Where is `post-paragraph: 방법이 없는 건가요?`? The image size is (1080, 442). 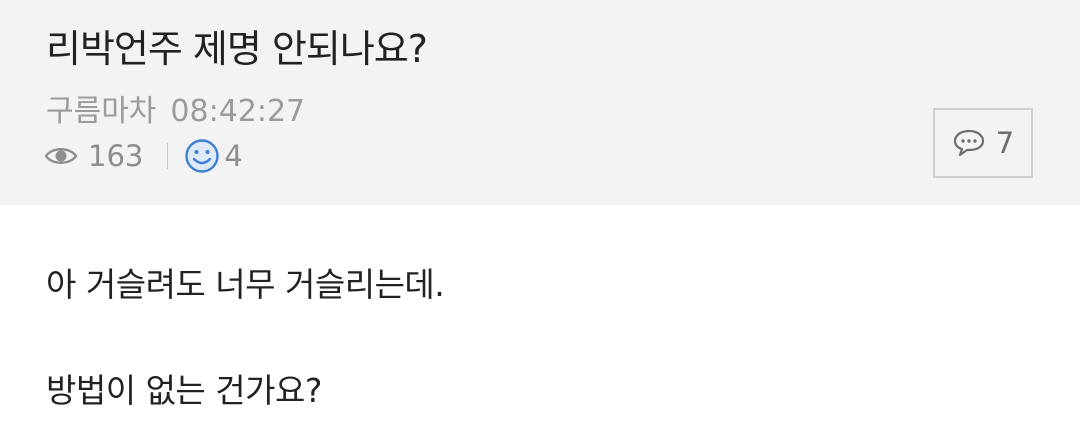
post-paragraph: 방법이 없는 건가요? is located at coordinates (184, 390).